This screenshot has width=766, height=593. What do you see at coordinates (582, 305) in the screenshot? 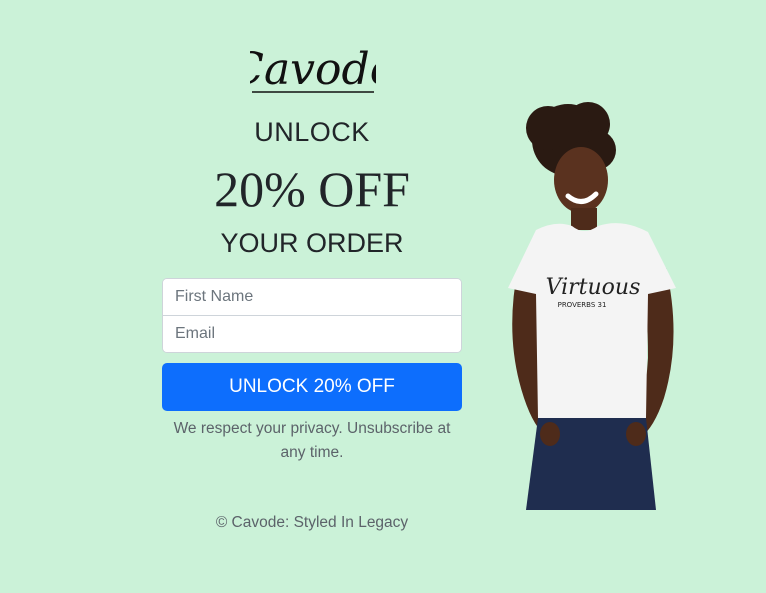
I see `shirt-print-subtext: PROVERBS 31` at bounding box center [582, 305].